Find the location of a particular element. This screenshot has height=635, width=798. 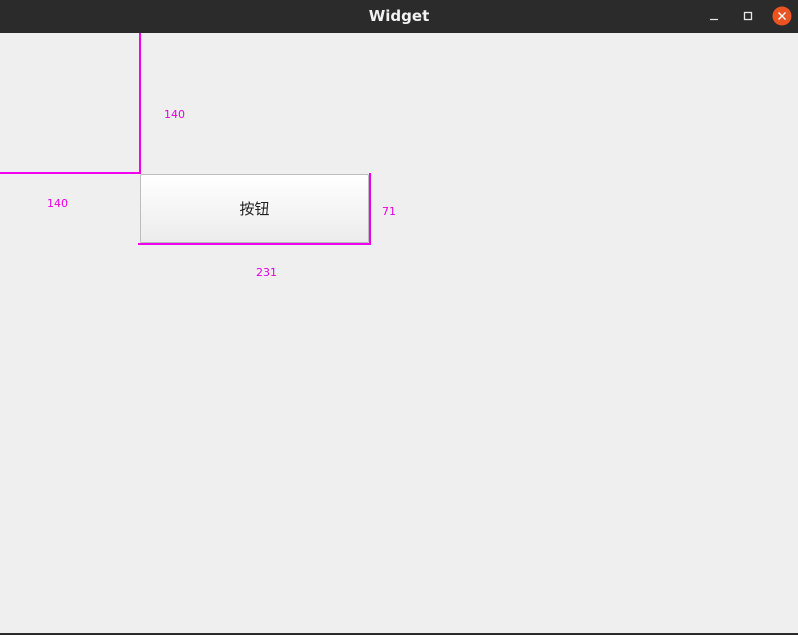

title-bar: Widget is located at coordinates (399, 16).